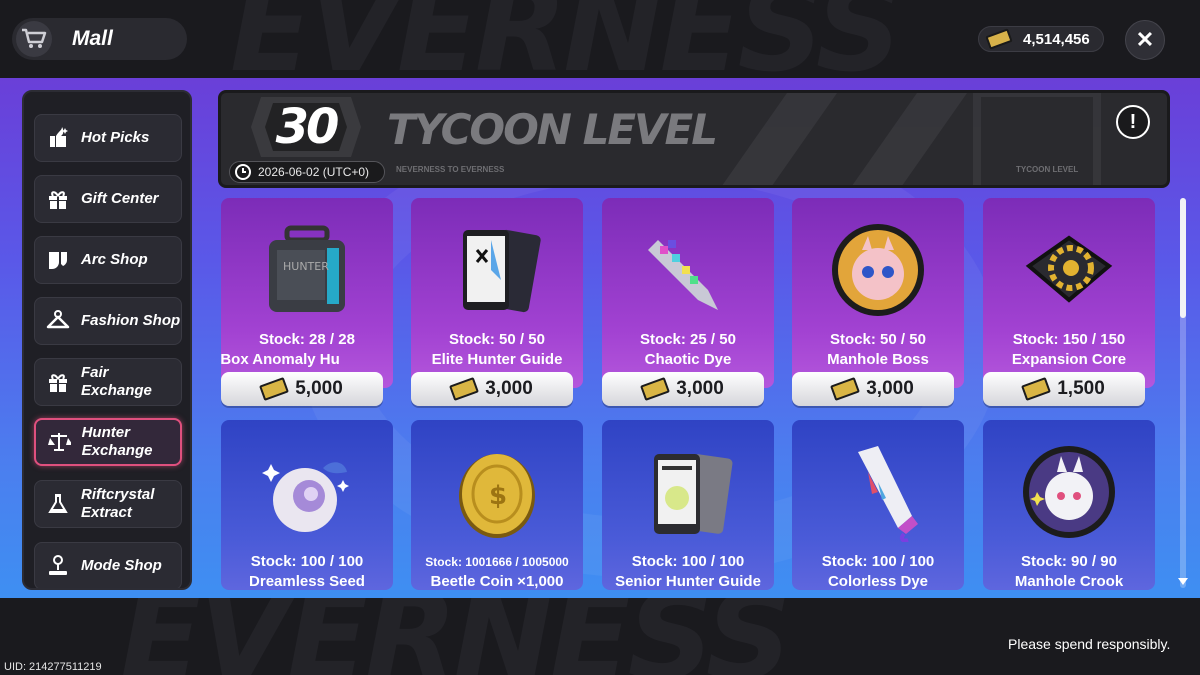  What do you see at coordinates (58, 321) in the screenshot?
I see `hanger-icon` at bounding box center [58, 321].